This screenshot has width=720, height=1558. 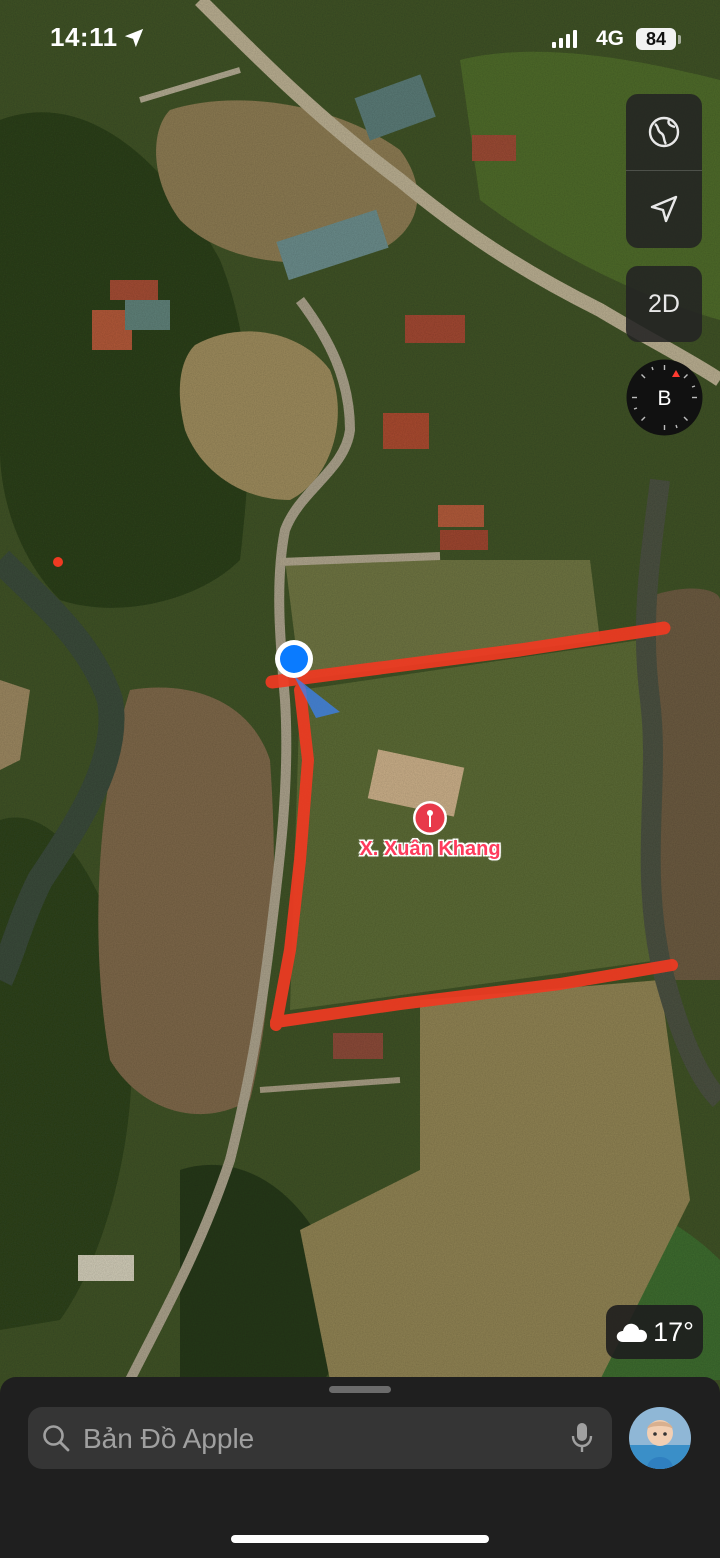 I want to click on globe-icon, so click(x=664, y=132).